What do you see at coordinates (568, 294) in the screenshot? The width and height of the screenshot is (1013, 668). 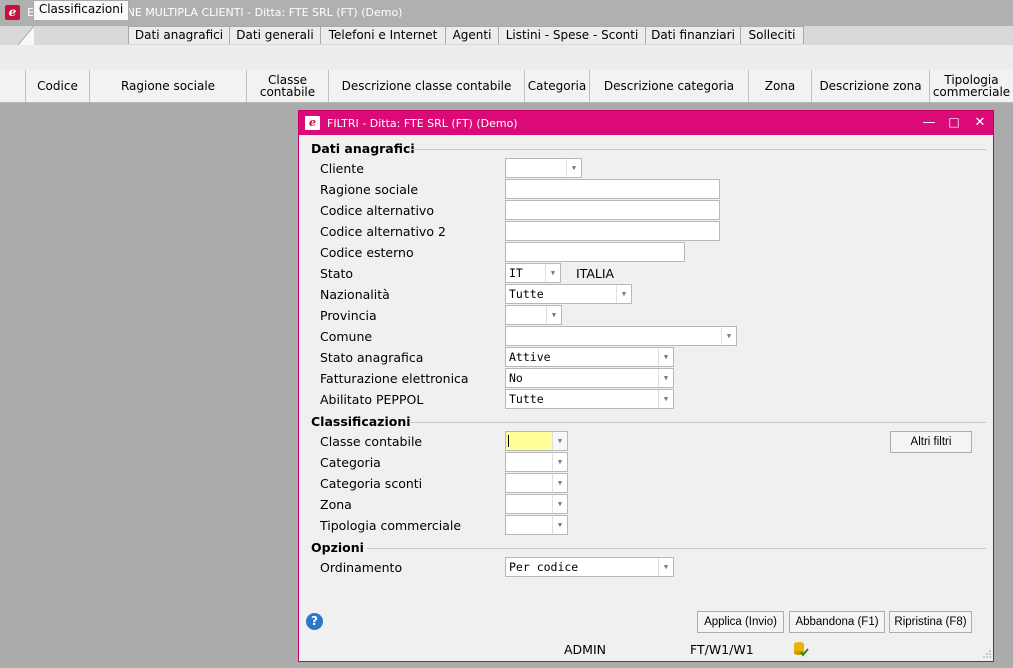 I see `nazionalita-combo: Tutte ▼` at bounding box center [568, 294].